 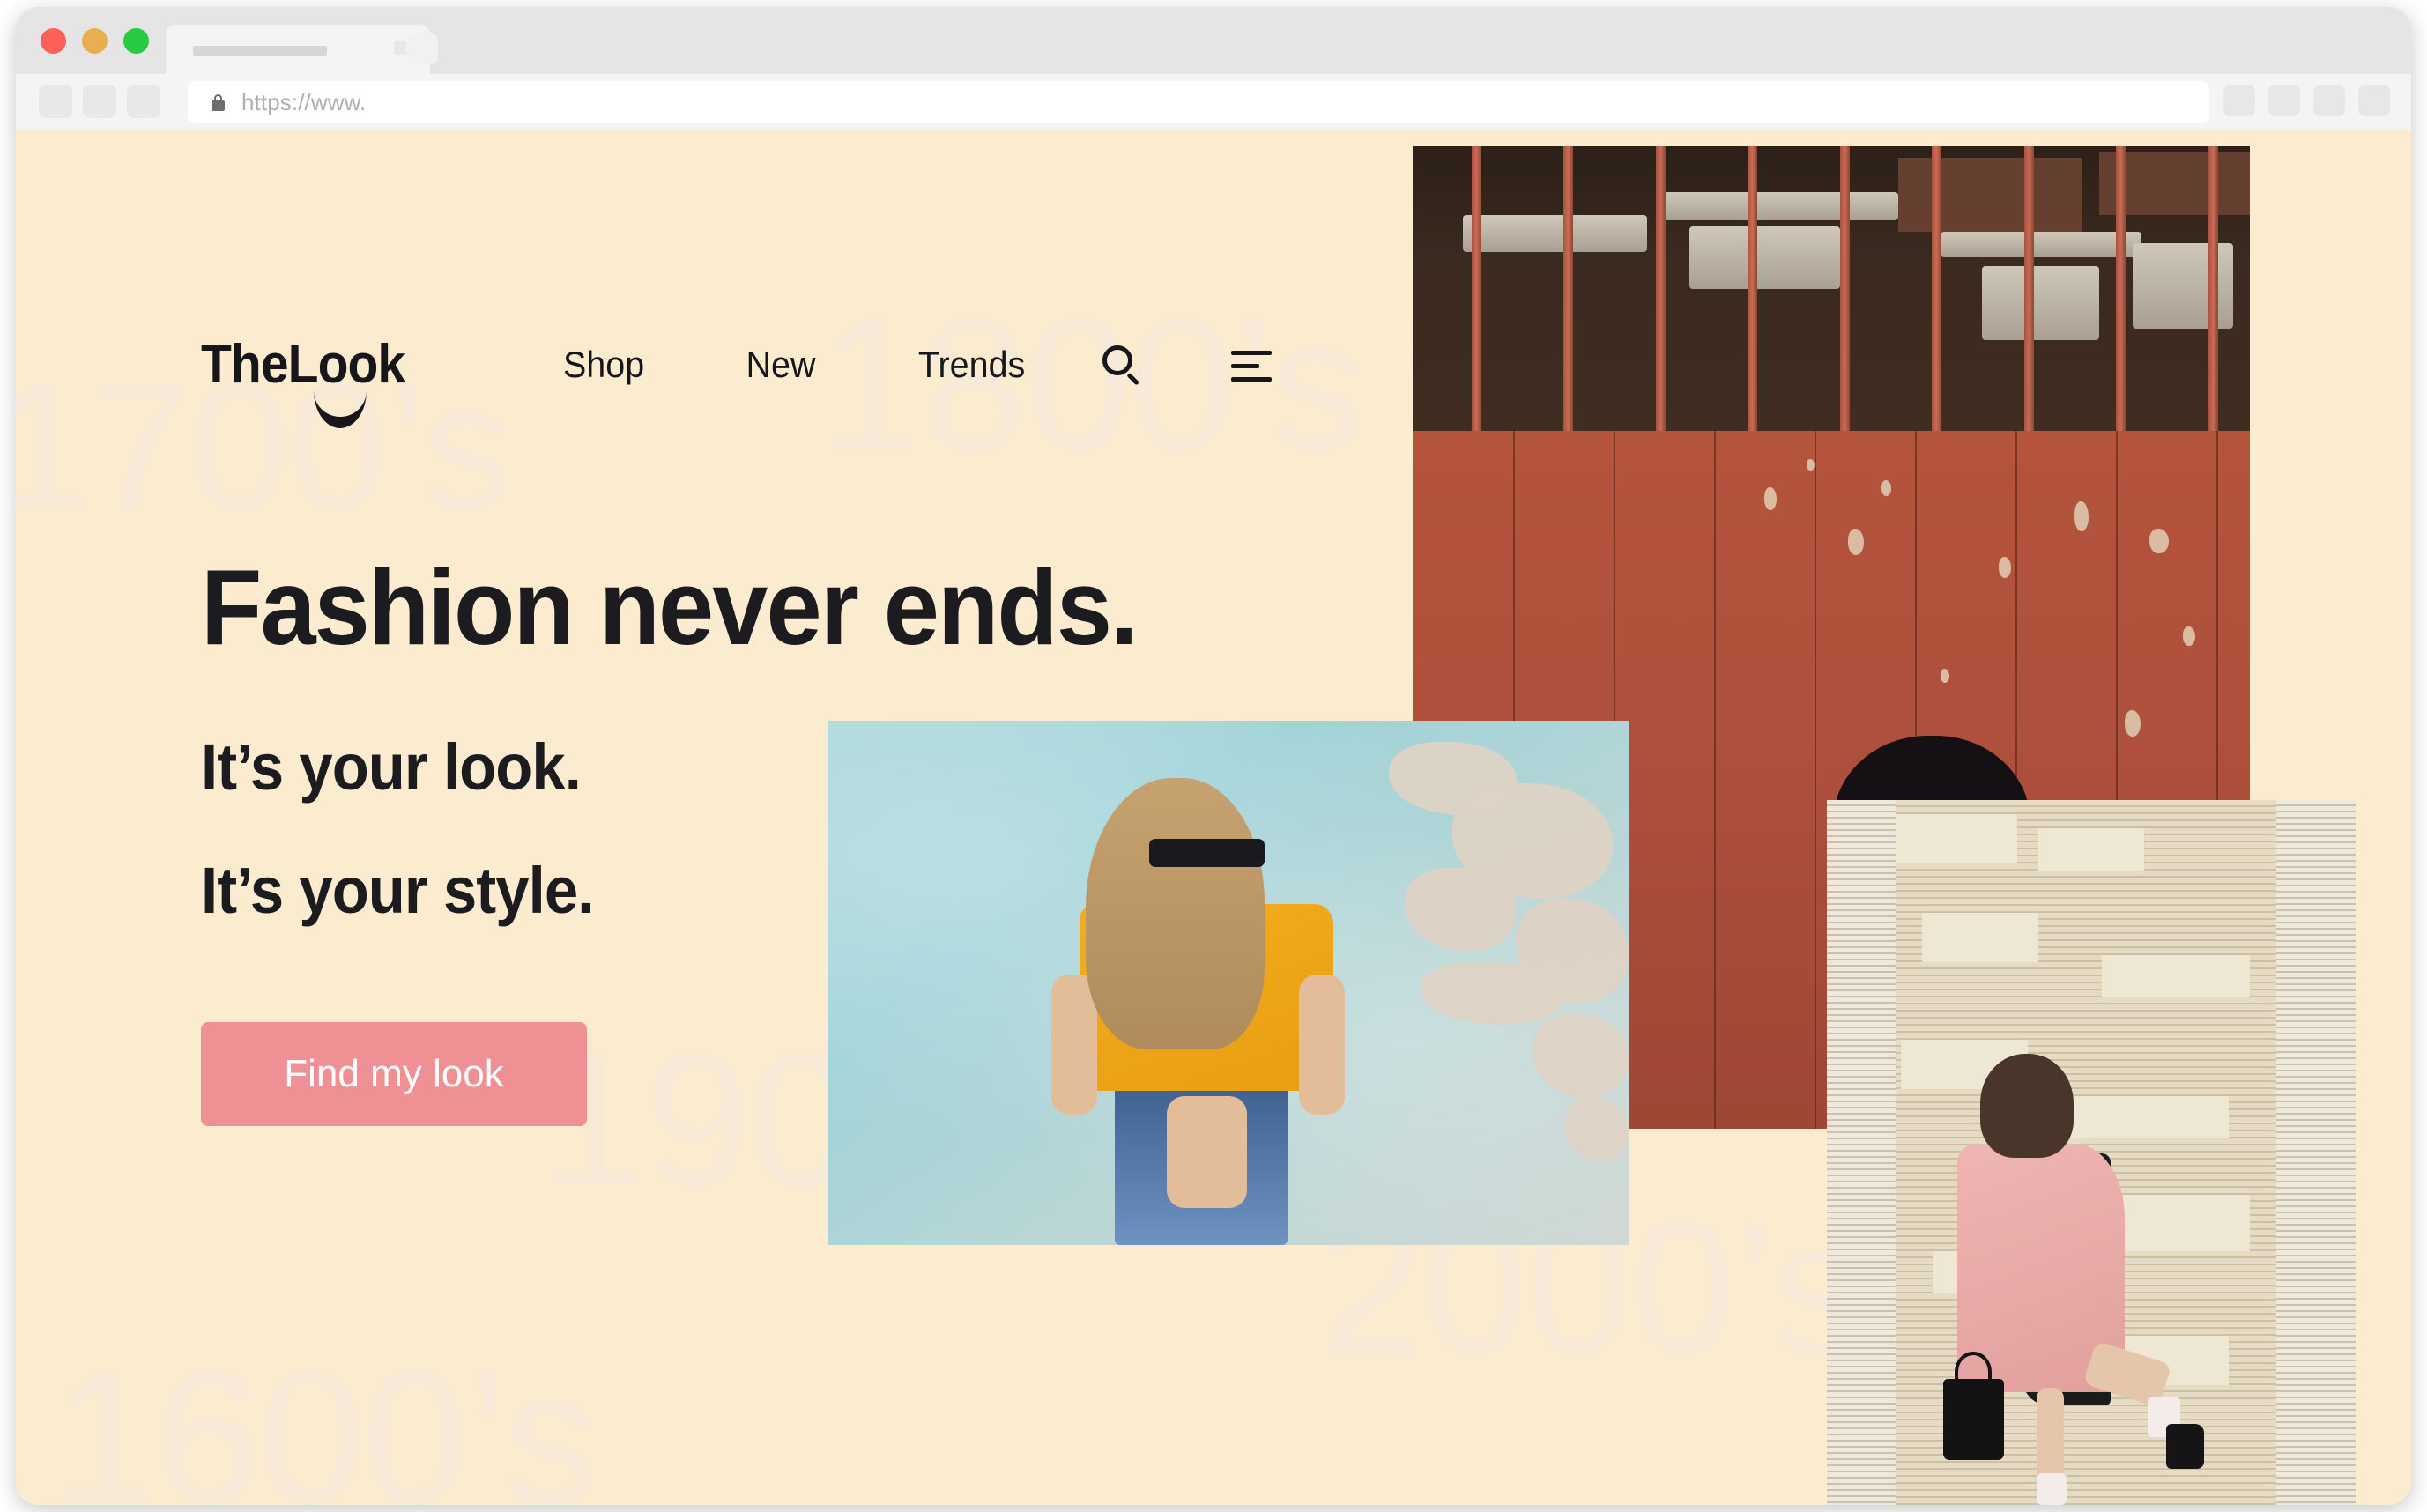 I want to click on browser-toolbar-actions, so click(x=2306, y=100).